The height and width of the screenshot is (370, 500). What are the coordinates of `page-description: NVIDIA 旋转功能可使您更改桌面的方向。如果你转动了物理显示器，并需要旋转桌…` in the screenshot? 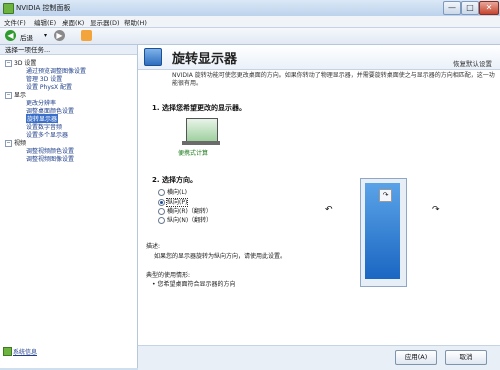 It's located at (333, 79).